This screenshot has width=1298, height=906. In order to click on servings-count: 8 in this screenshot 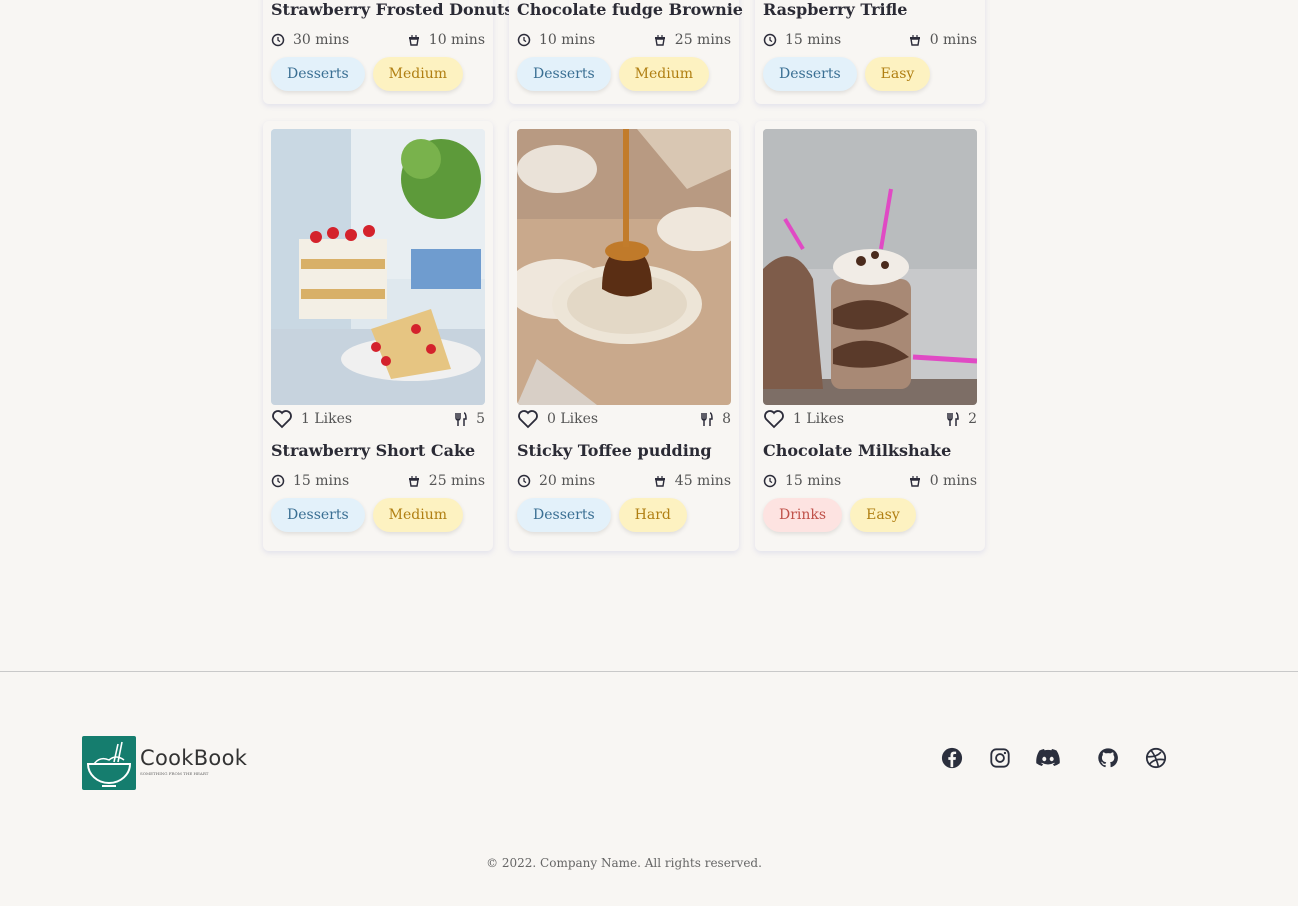, I will do `click(726, 419)`.